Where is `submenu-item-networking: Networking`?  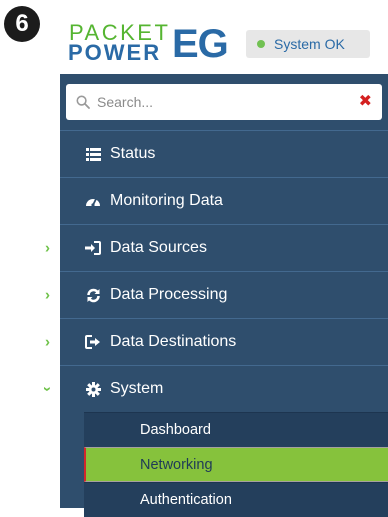
submenu-item-networking: Networking is located at coordinates (236, 464).